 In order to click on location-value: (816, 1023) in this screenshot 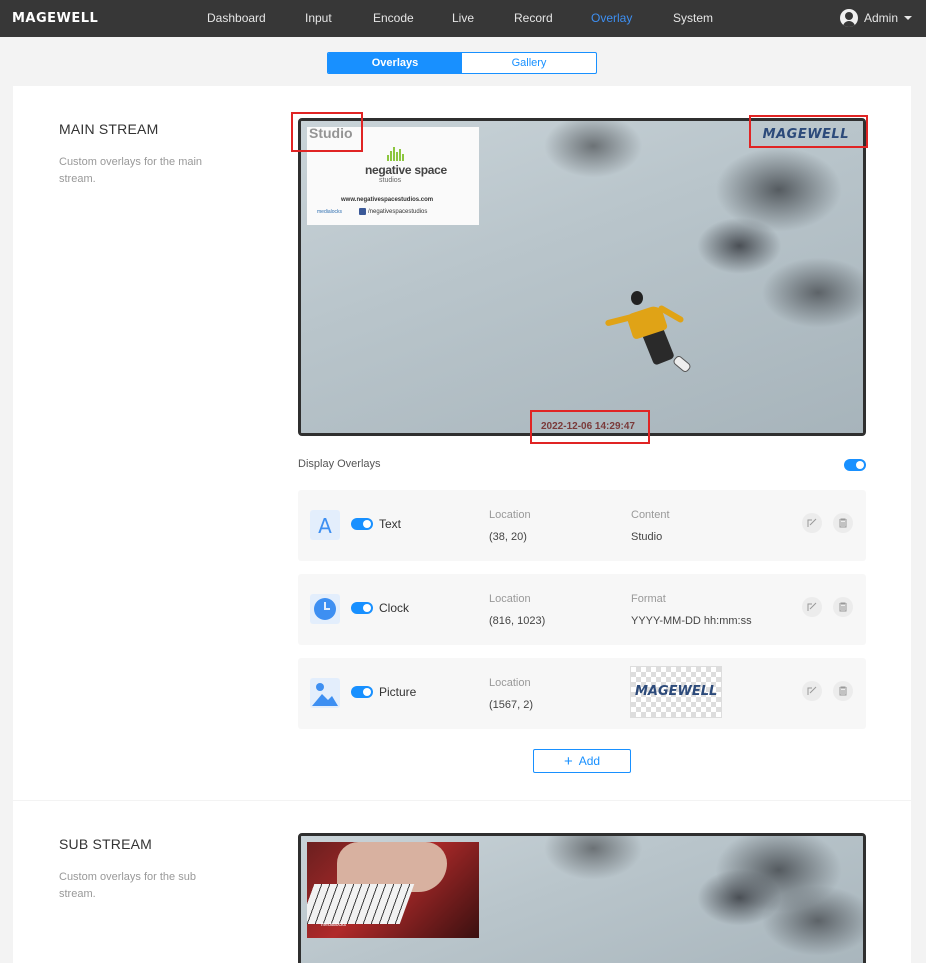, I will do `click(517, 621)`.